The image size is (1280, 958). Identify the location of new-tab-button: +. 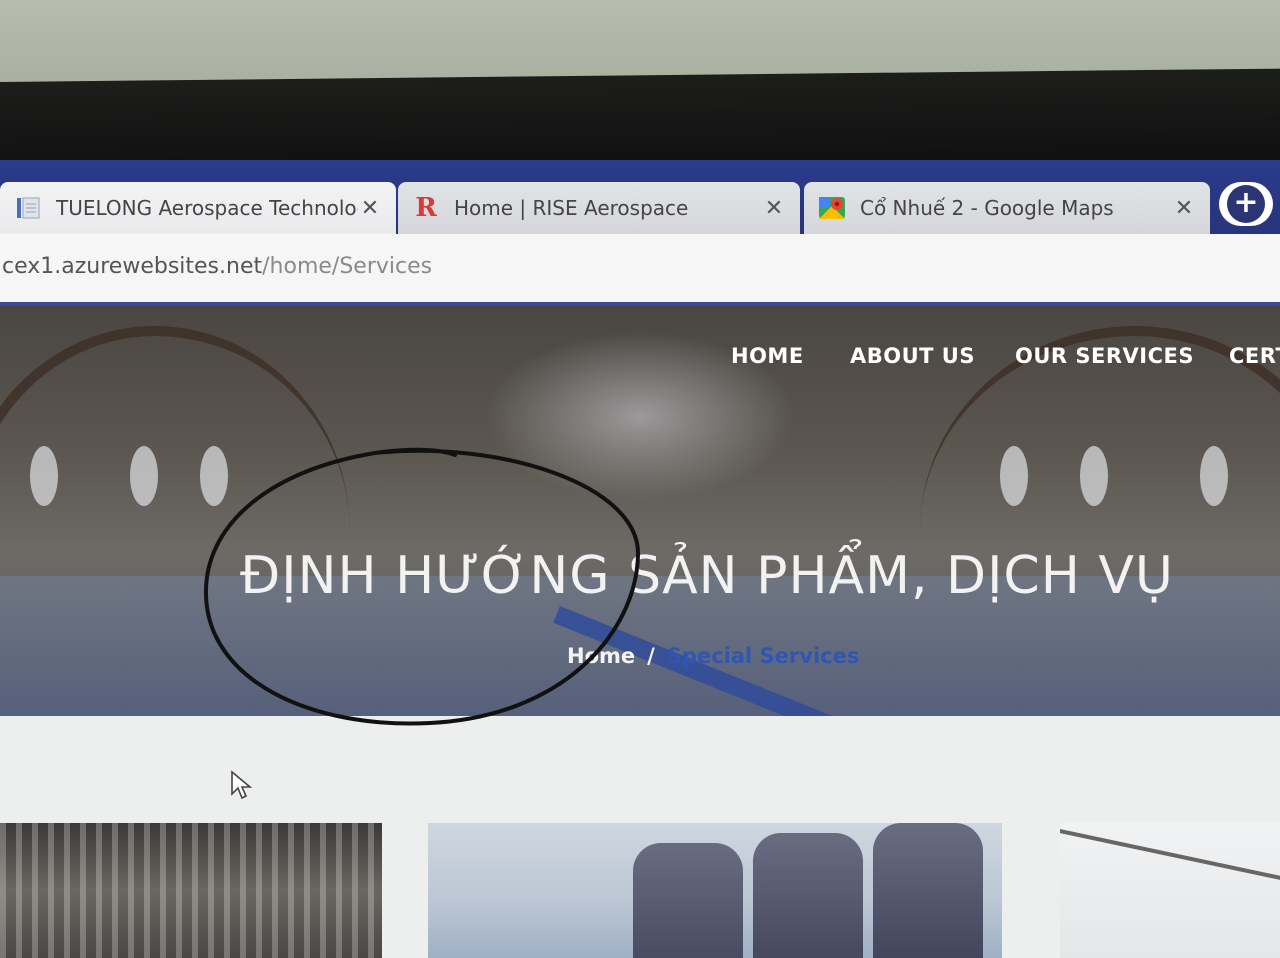
(1246, 204).